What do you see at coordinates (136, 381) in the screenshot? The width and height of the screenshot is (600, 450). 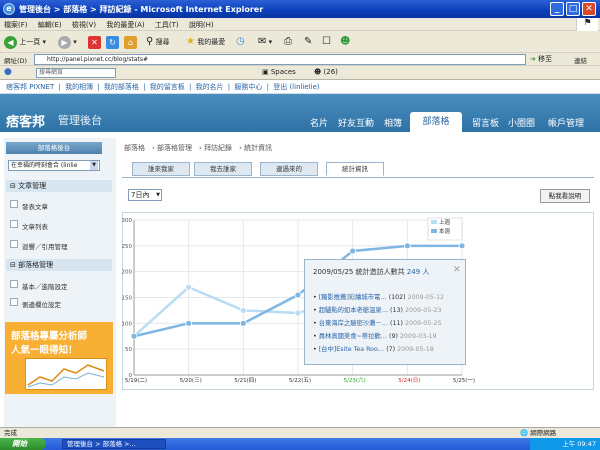 I see `x-tick-label: 5/19(二)` at bounding box center [136, 381].